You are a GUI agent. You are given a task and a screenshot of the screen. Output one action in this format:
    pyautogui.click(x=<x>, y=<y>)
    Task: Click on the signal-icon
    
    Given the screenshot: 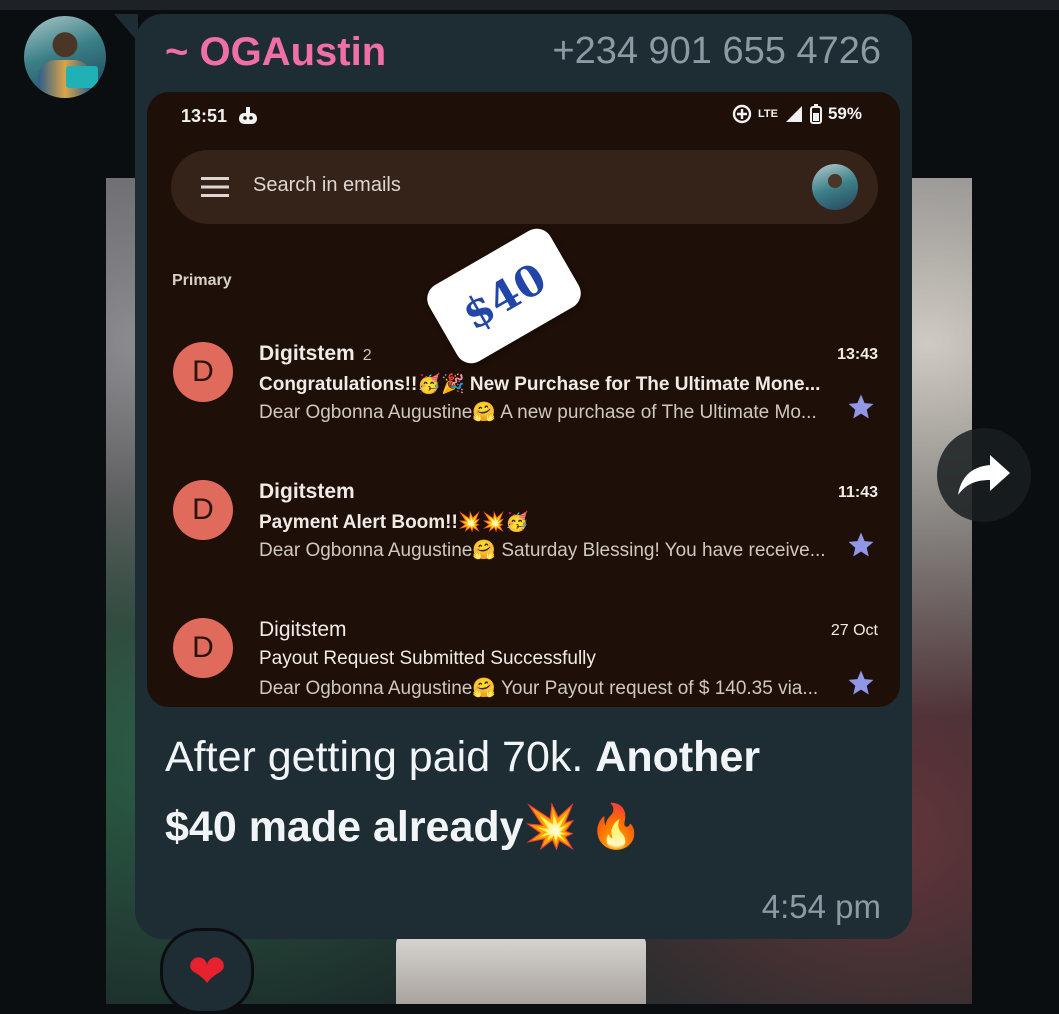 What is the action you would take?
    pyautogui.click(x=793, y=114)
    